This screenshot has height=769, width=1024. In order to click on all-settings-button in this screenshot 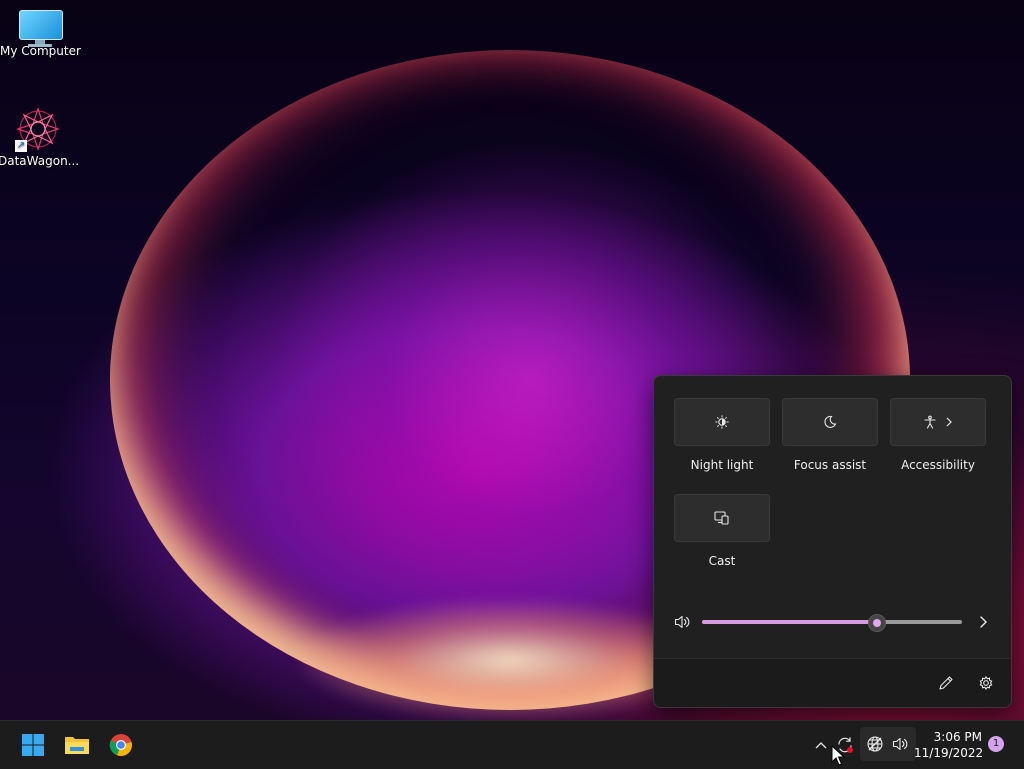, I will do `click(986, 683)`.